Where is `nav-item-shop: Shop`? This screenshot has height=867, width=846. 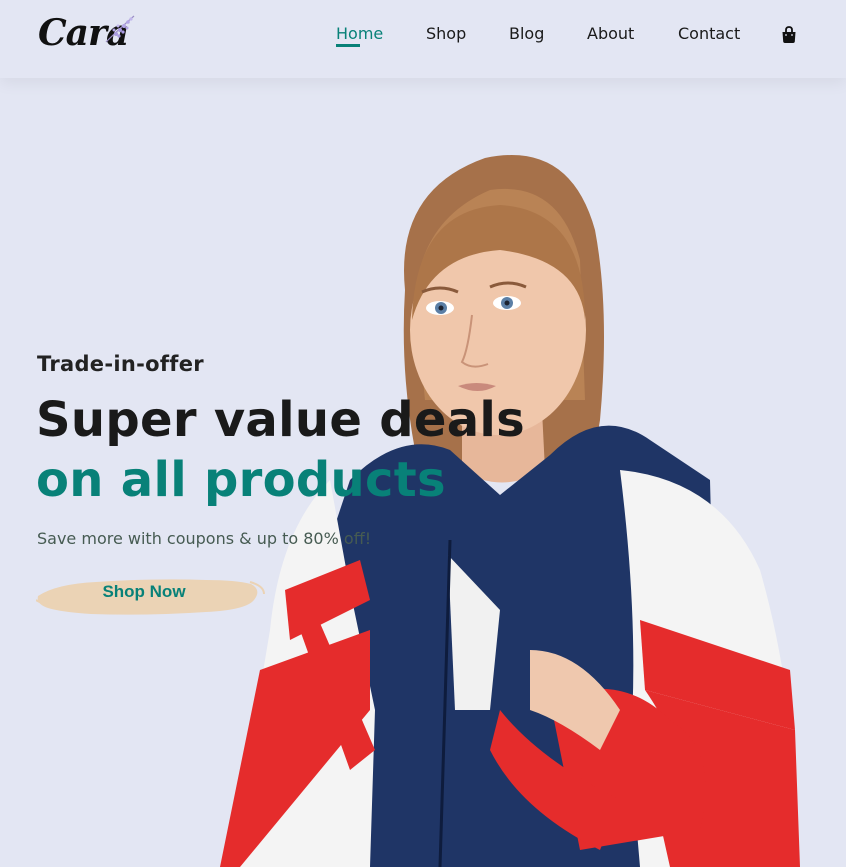 nav-item-shop: Shop is located at coordinates (446, 33).